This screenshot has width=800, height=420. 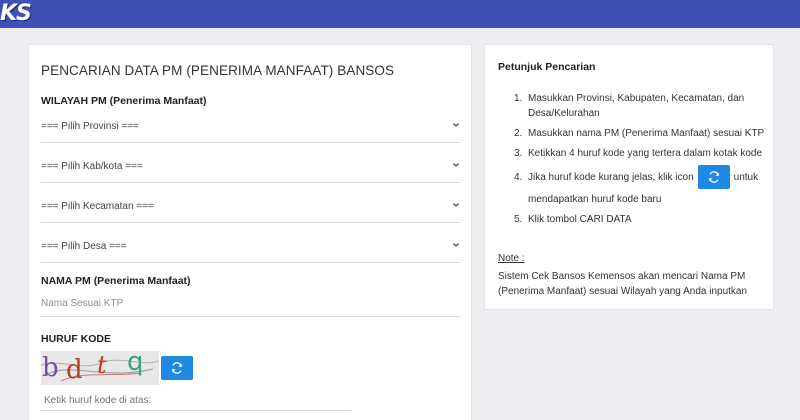 I want to click on captcha-char-3: t, so click(x=102, y=365).